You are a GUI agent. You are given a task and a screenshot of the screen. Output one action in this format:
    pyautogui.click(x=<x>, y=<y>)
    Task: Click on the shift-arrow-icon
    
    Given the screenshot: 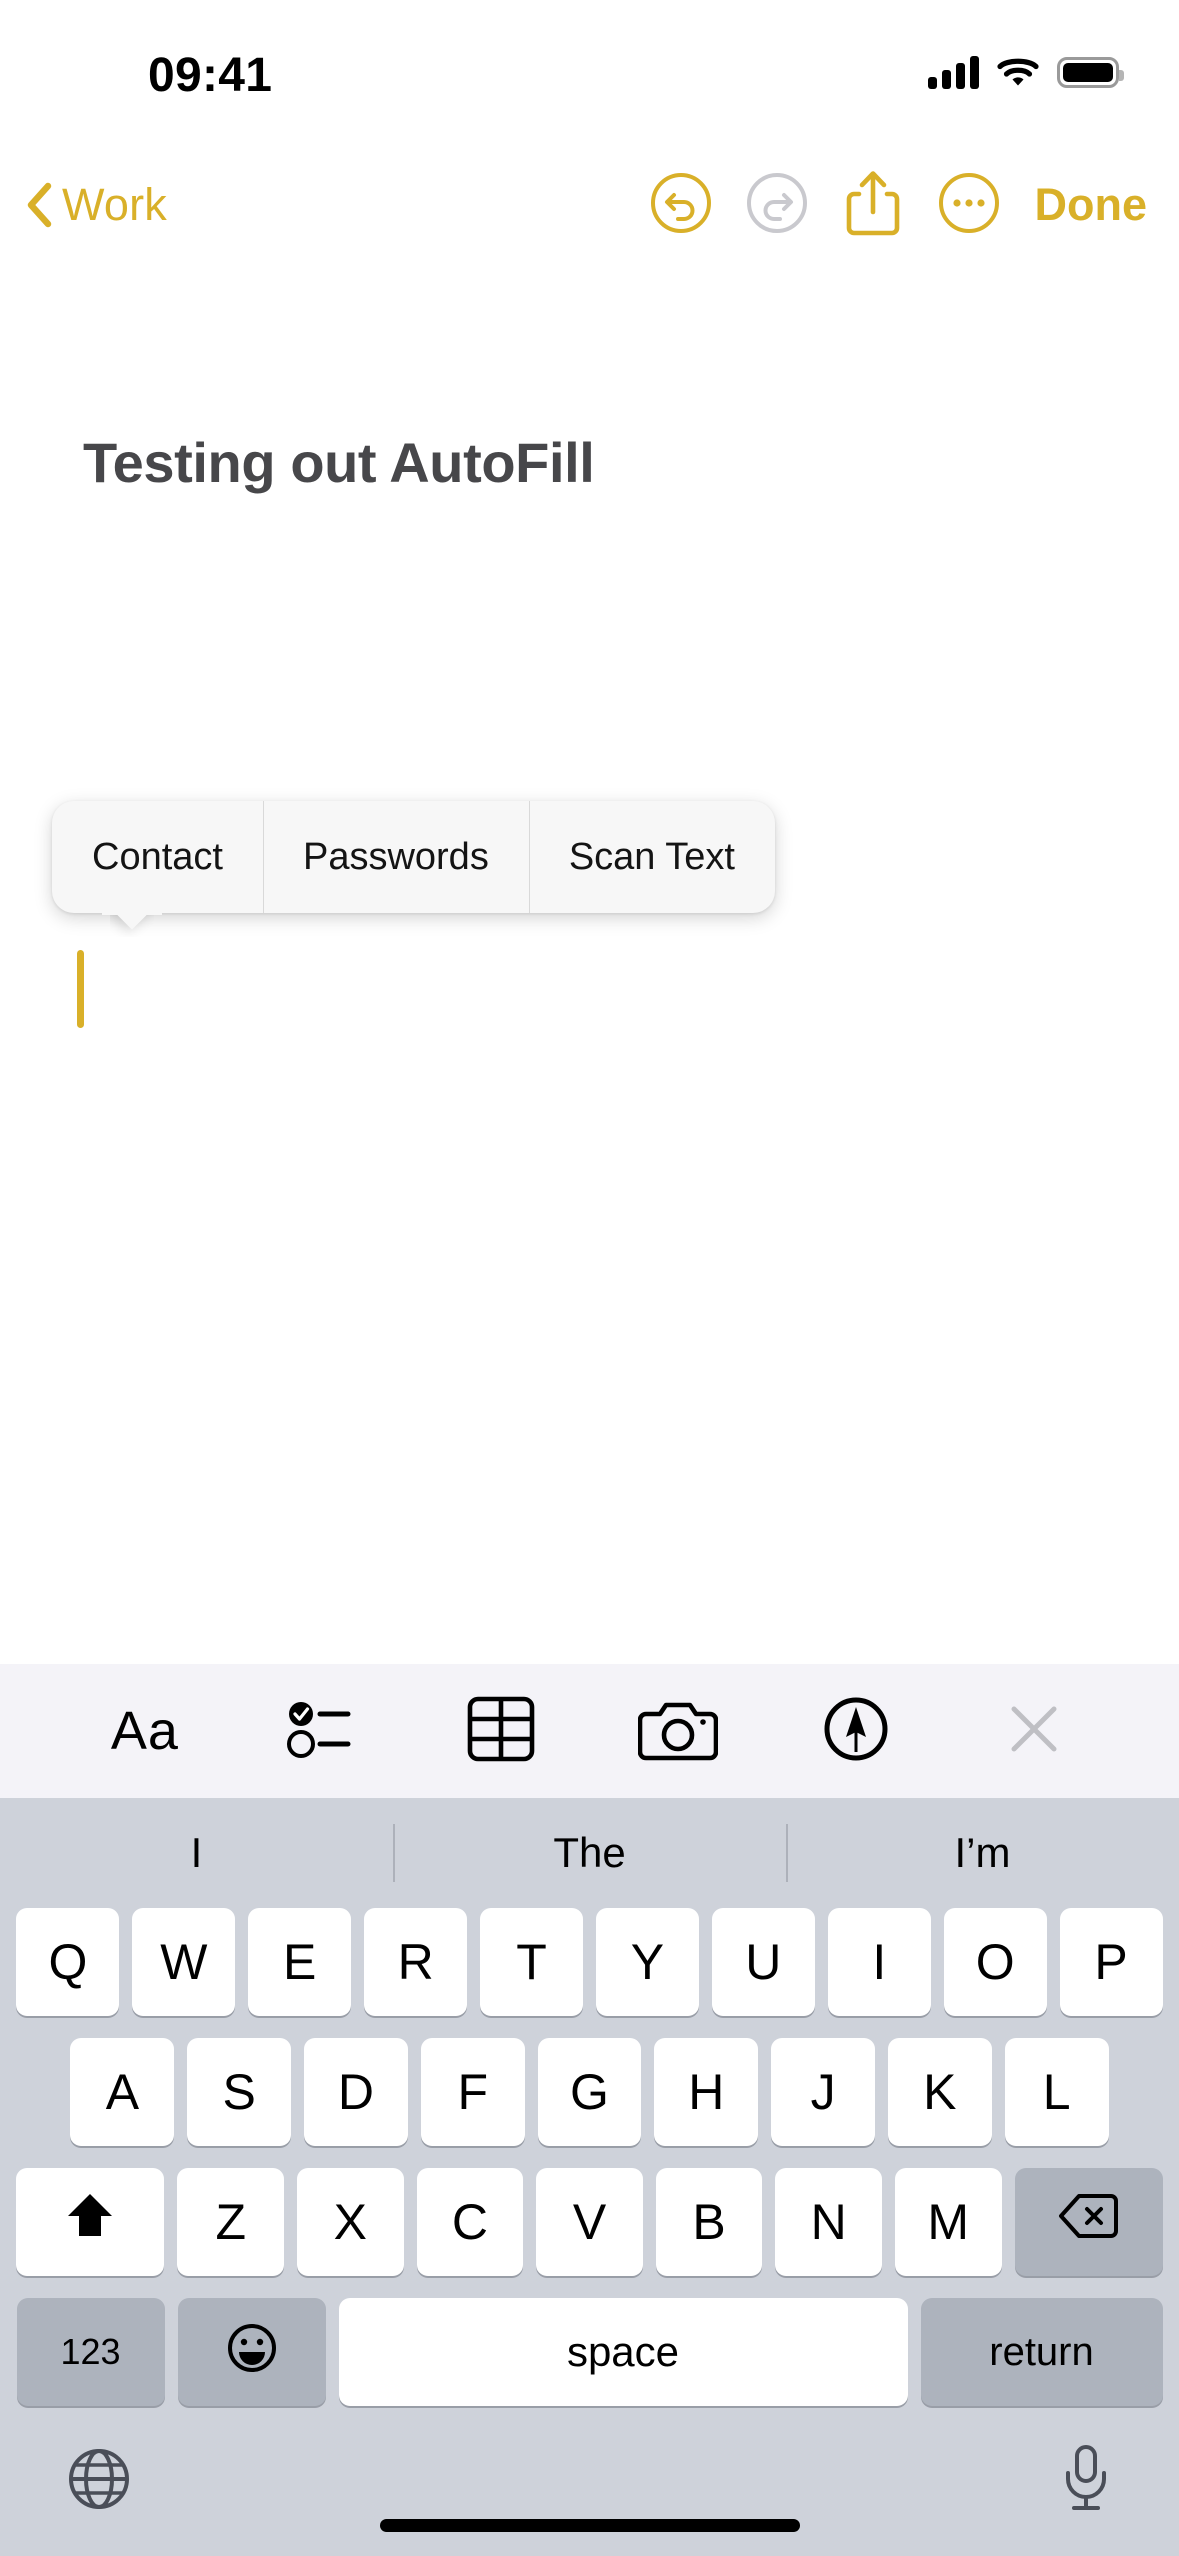 What is the action you would take?
    pyautogui.click(x=90, y=2222)
    